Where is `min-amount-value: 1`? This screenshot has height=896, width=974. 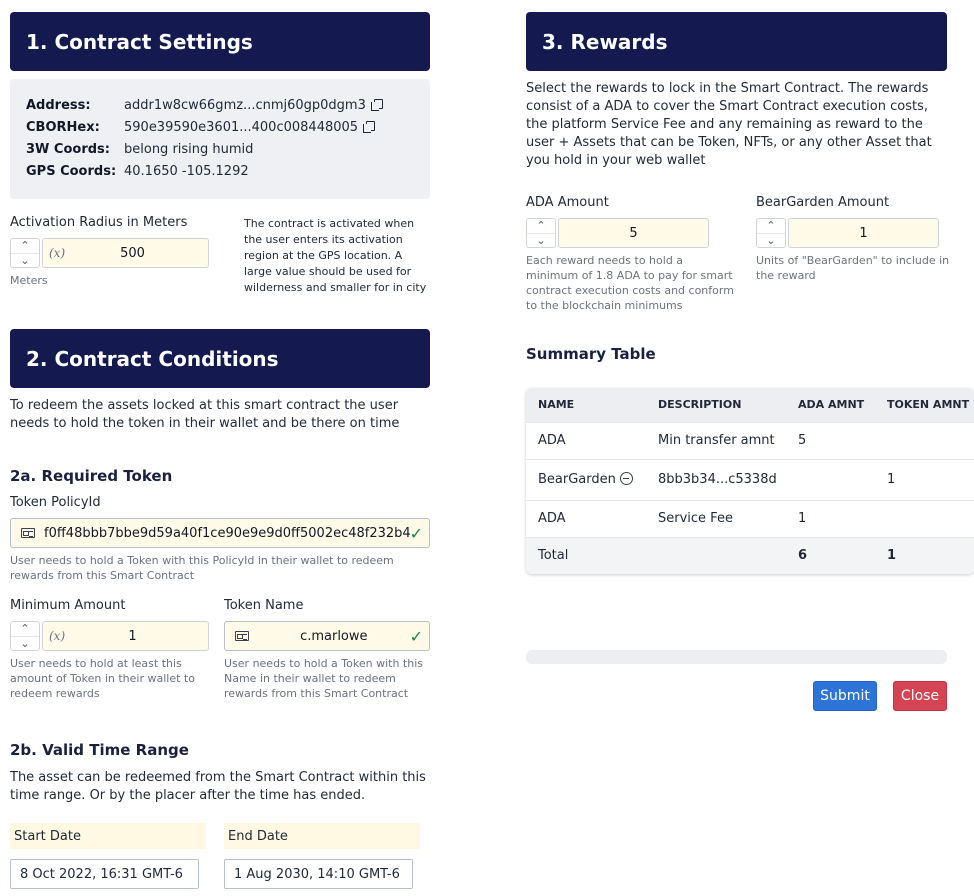
min-amount-value: 1 is located at coordinates (145, 636).